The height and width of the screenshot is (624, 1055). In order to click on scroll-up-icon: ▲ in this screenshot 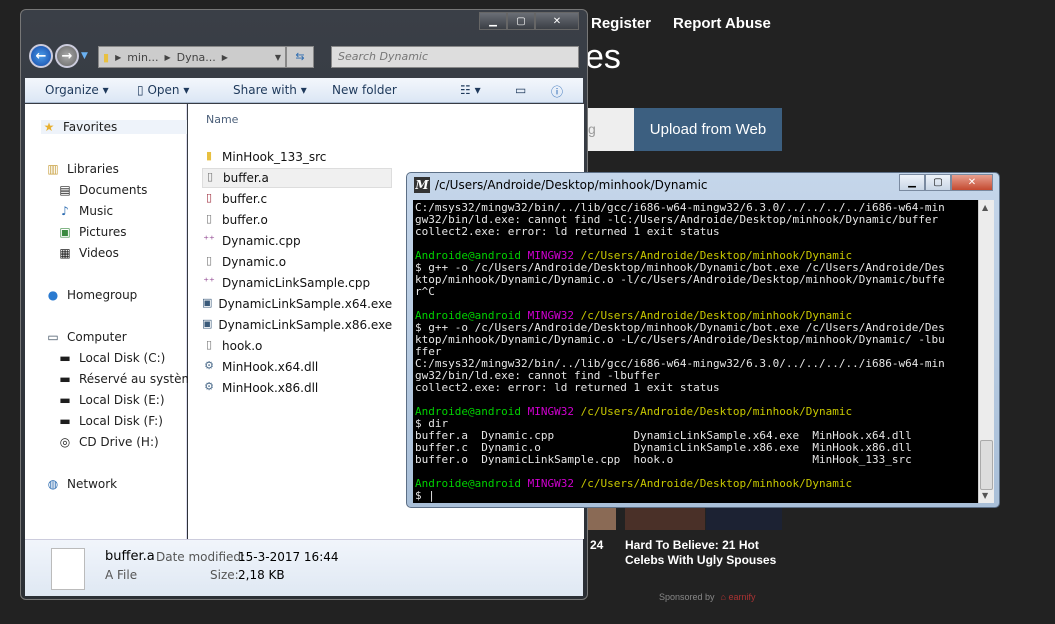, I will do `click(985, 207)`.